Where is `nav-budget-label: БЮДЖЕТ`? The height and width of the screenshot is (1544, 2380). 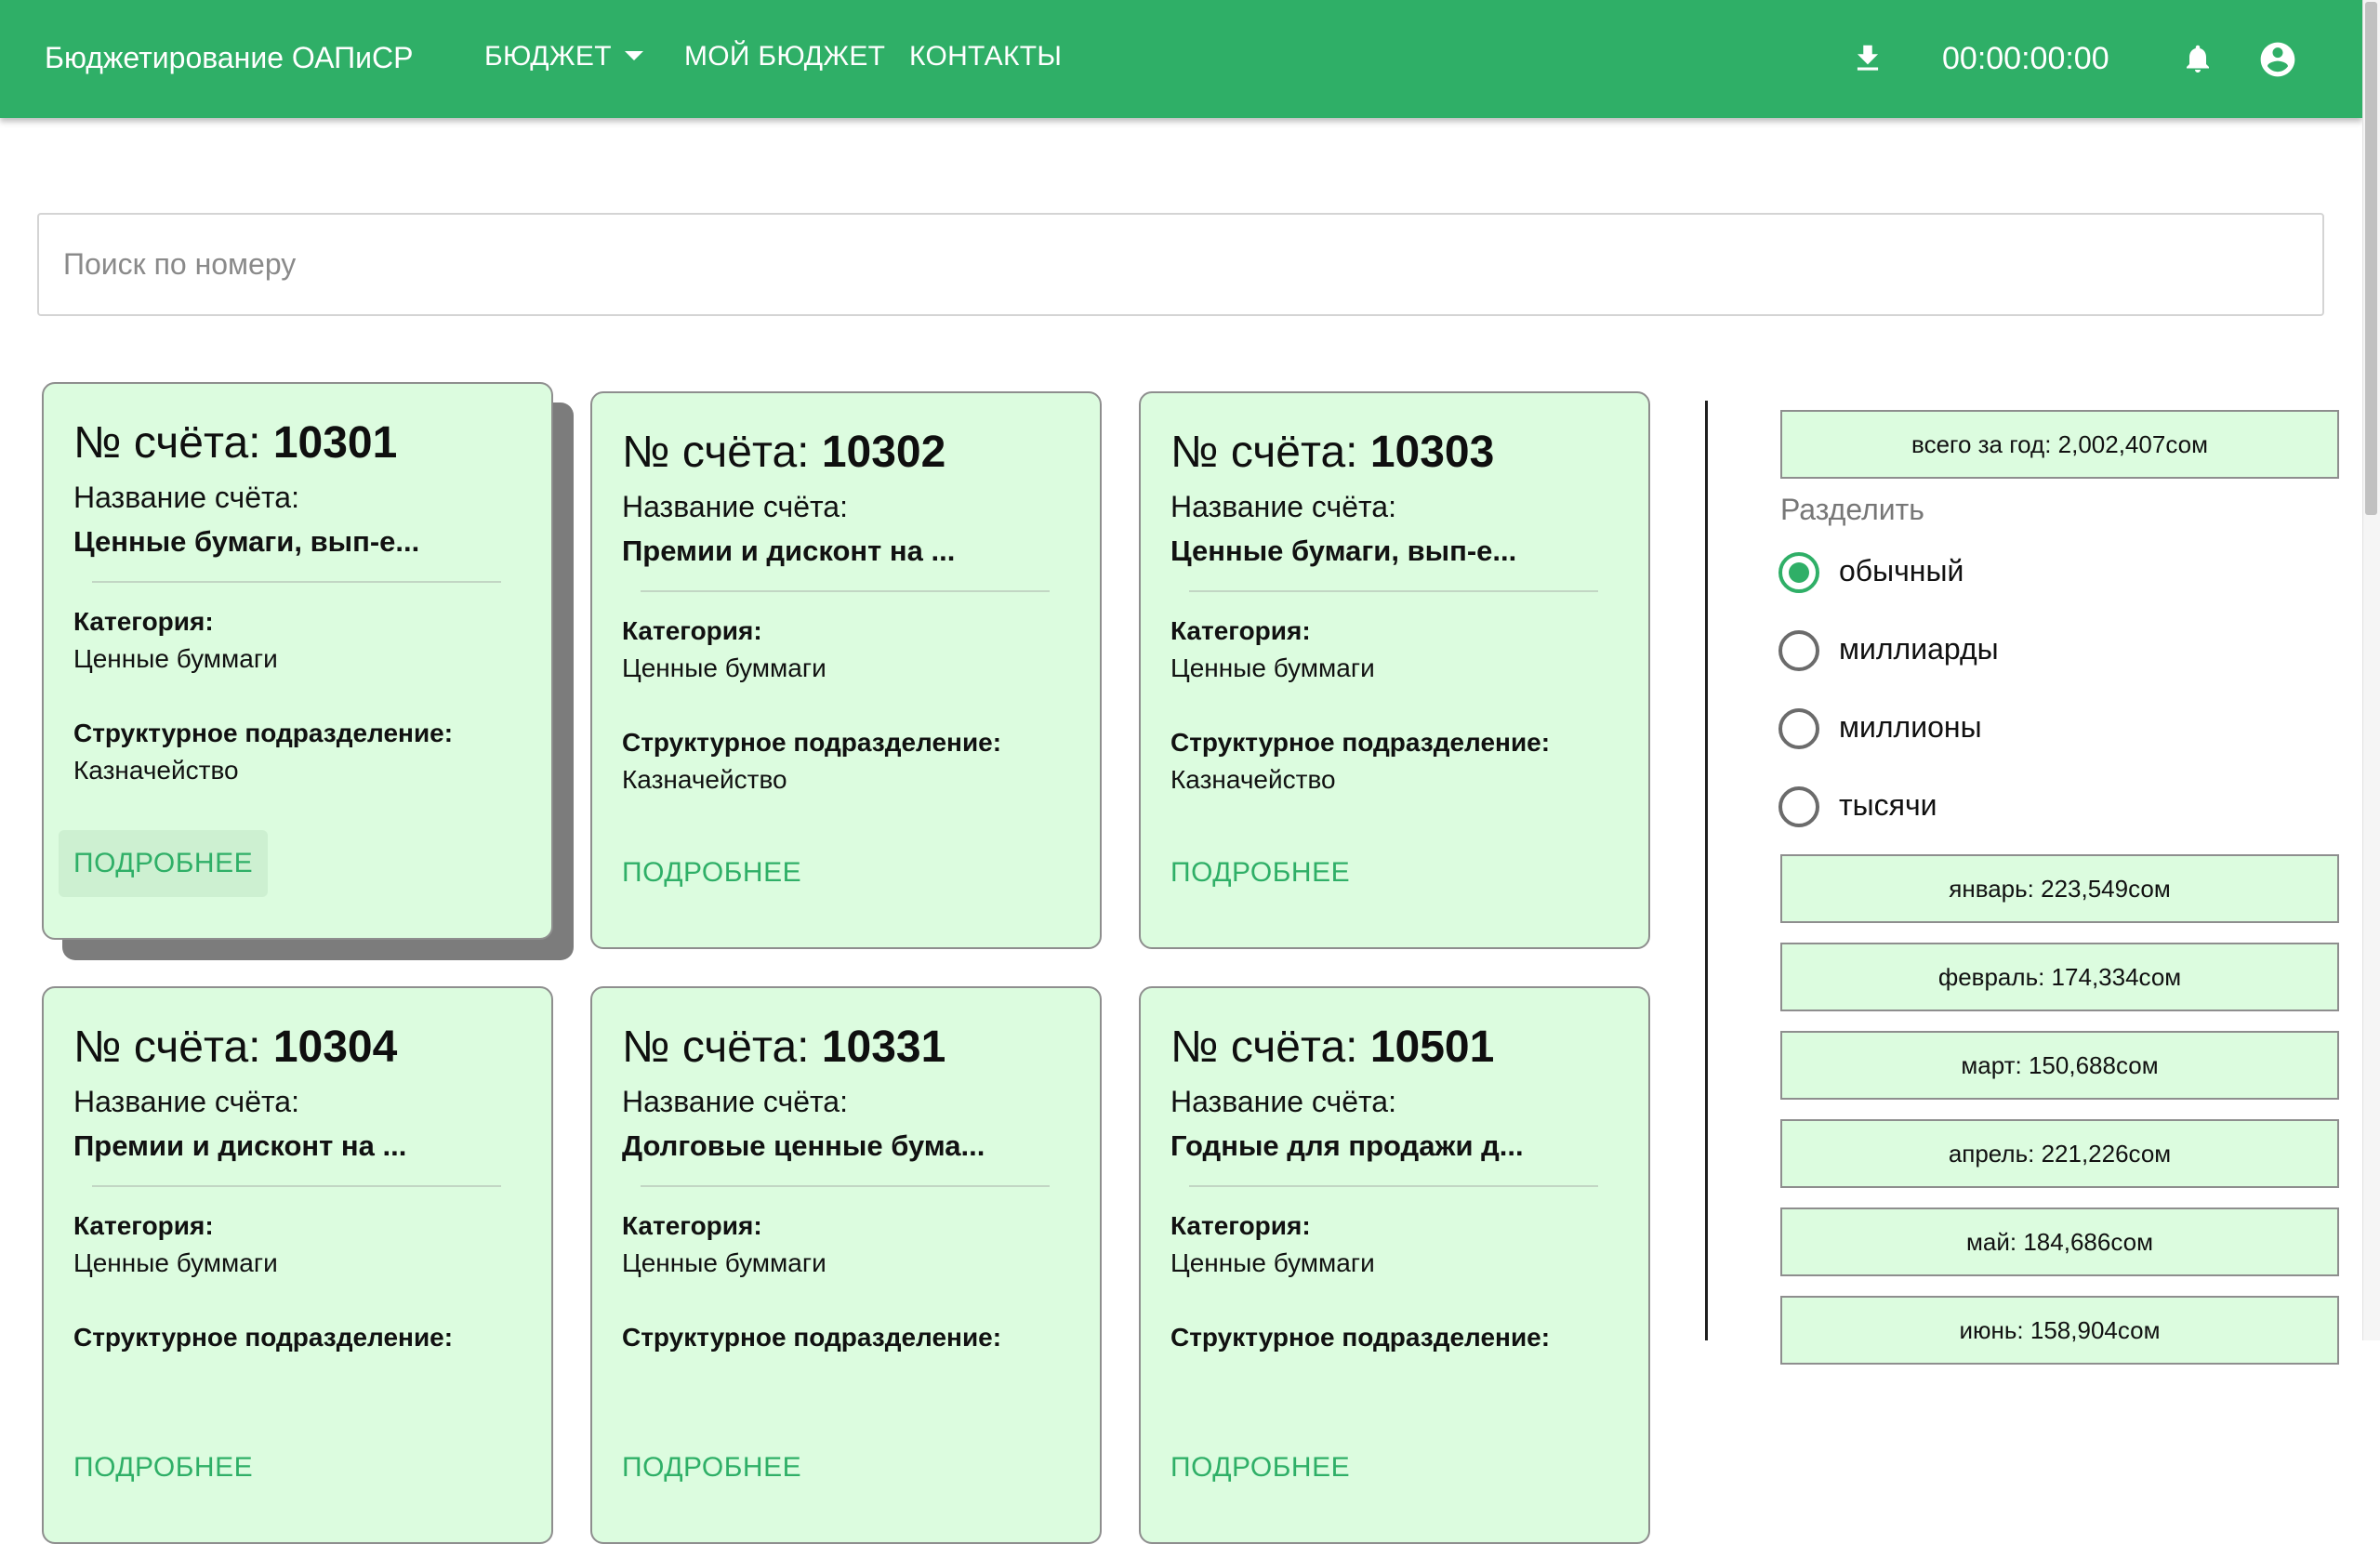
nav-budget-label: БЮДЖЕТ is located at coordinates (548, 56).